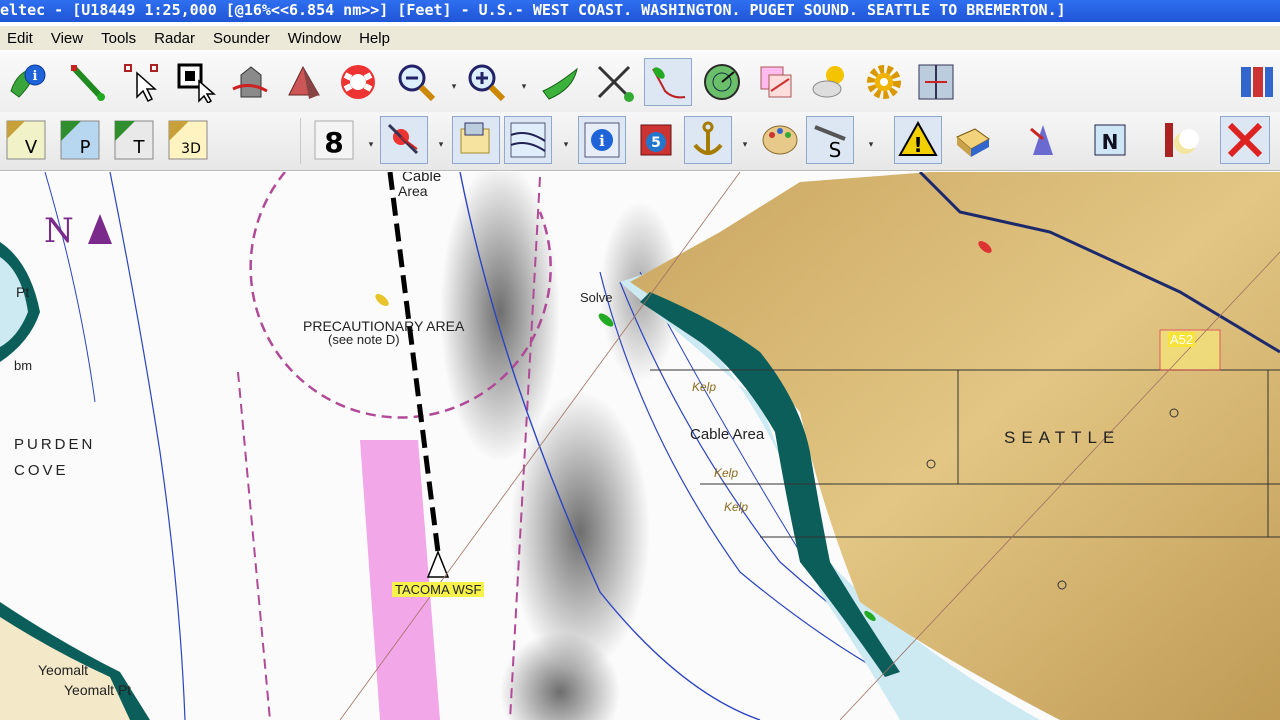 The height and width of the screenshot is (720, 1280). Describe the element at coordinates (528, 140) in the screenshot. I see `depth-contours-icon` at that location.